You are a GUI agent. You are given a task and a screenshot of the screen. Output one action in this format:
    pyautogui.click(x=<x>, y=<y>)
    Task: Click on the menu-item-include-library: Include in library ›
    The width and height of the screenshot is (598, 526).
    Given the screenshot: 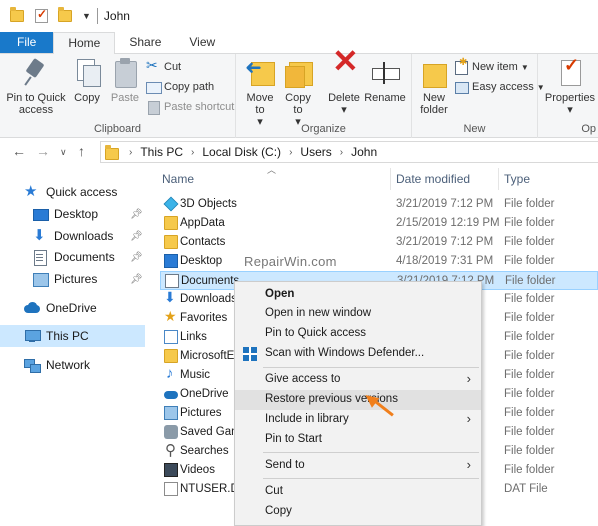 What is the action you would take?
    pyautogui.click(x=358, y=420)
    